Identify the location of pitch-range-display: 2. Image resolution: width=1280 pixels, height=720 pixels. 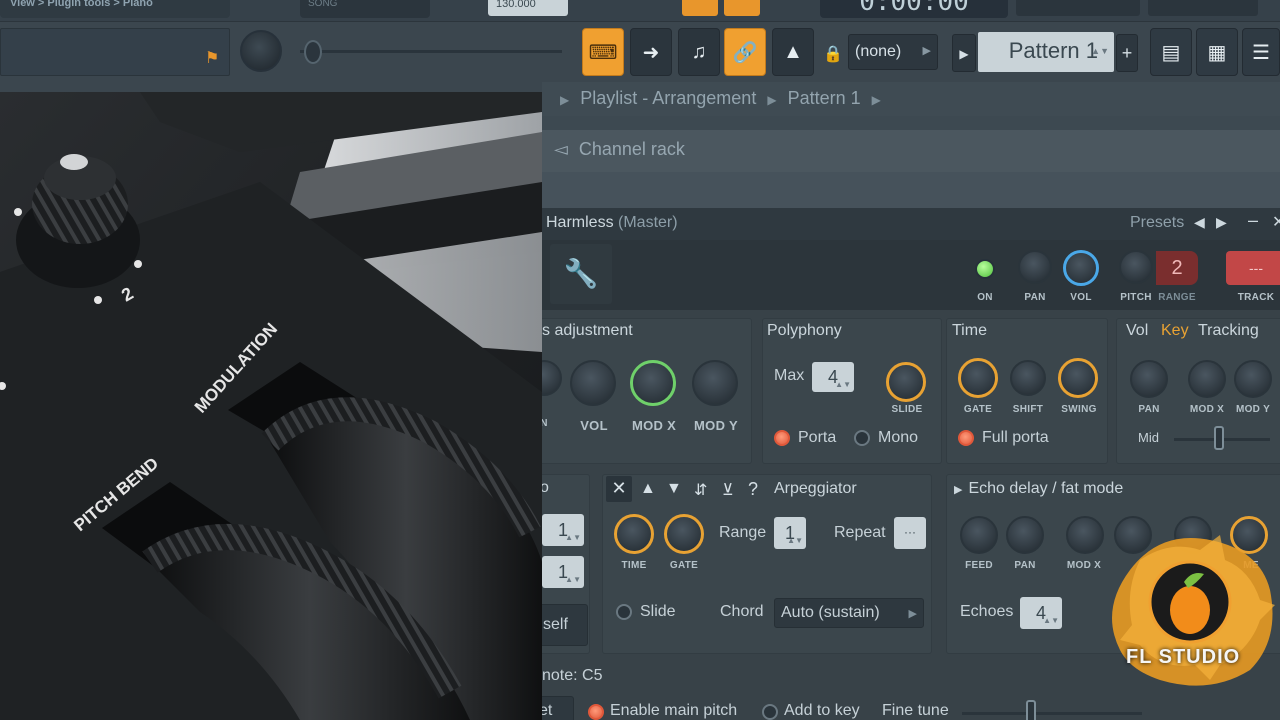
(1177, 268).